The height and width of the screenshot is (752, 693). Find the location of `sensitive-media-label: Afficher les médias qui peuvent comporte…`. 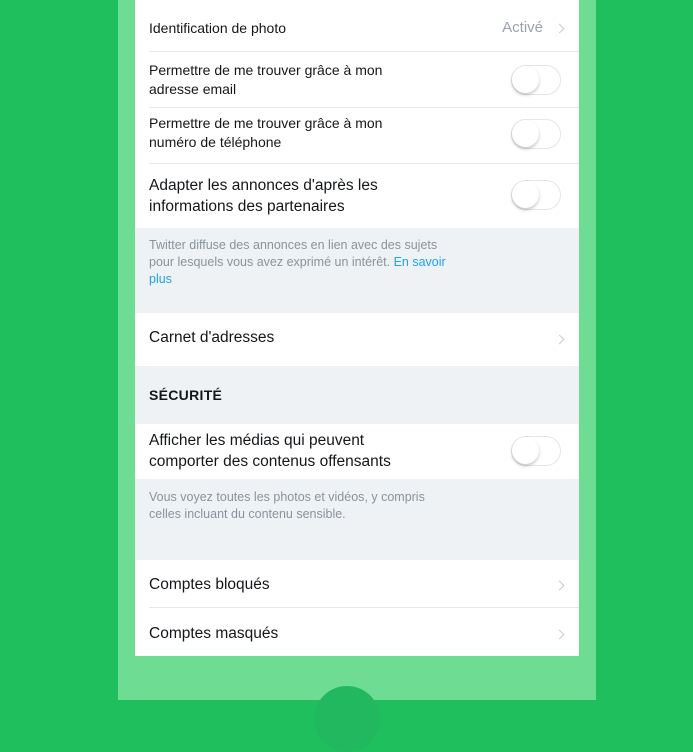

sensitive-media-label: Afficher les médias qui peuvent comporte… is located at coordinates (270, 451).